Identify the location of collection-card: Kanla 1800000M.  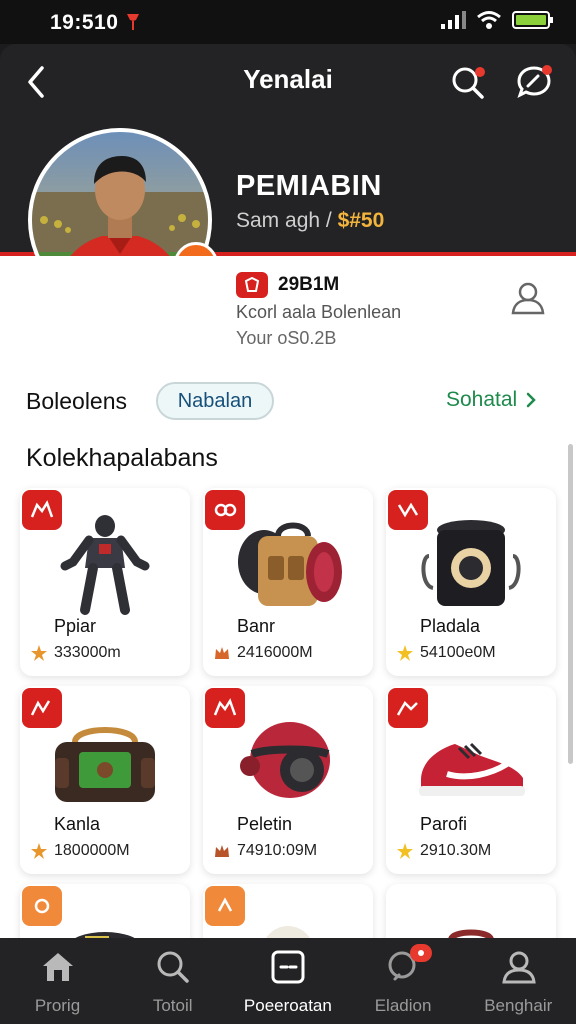
(105, 780).